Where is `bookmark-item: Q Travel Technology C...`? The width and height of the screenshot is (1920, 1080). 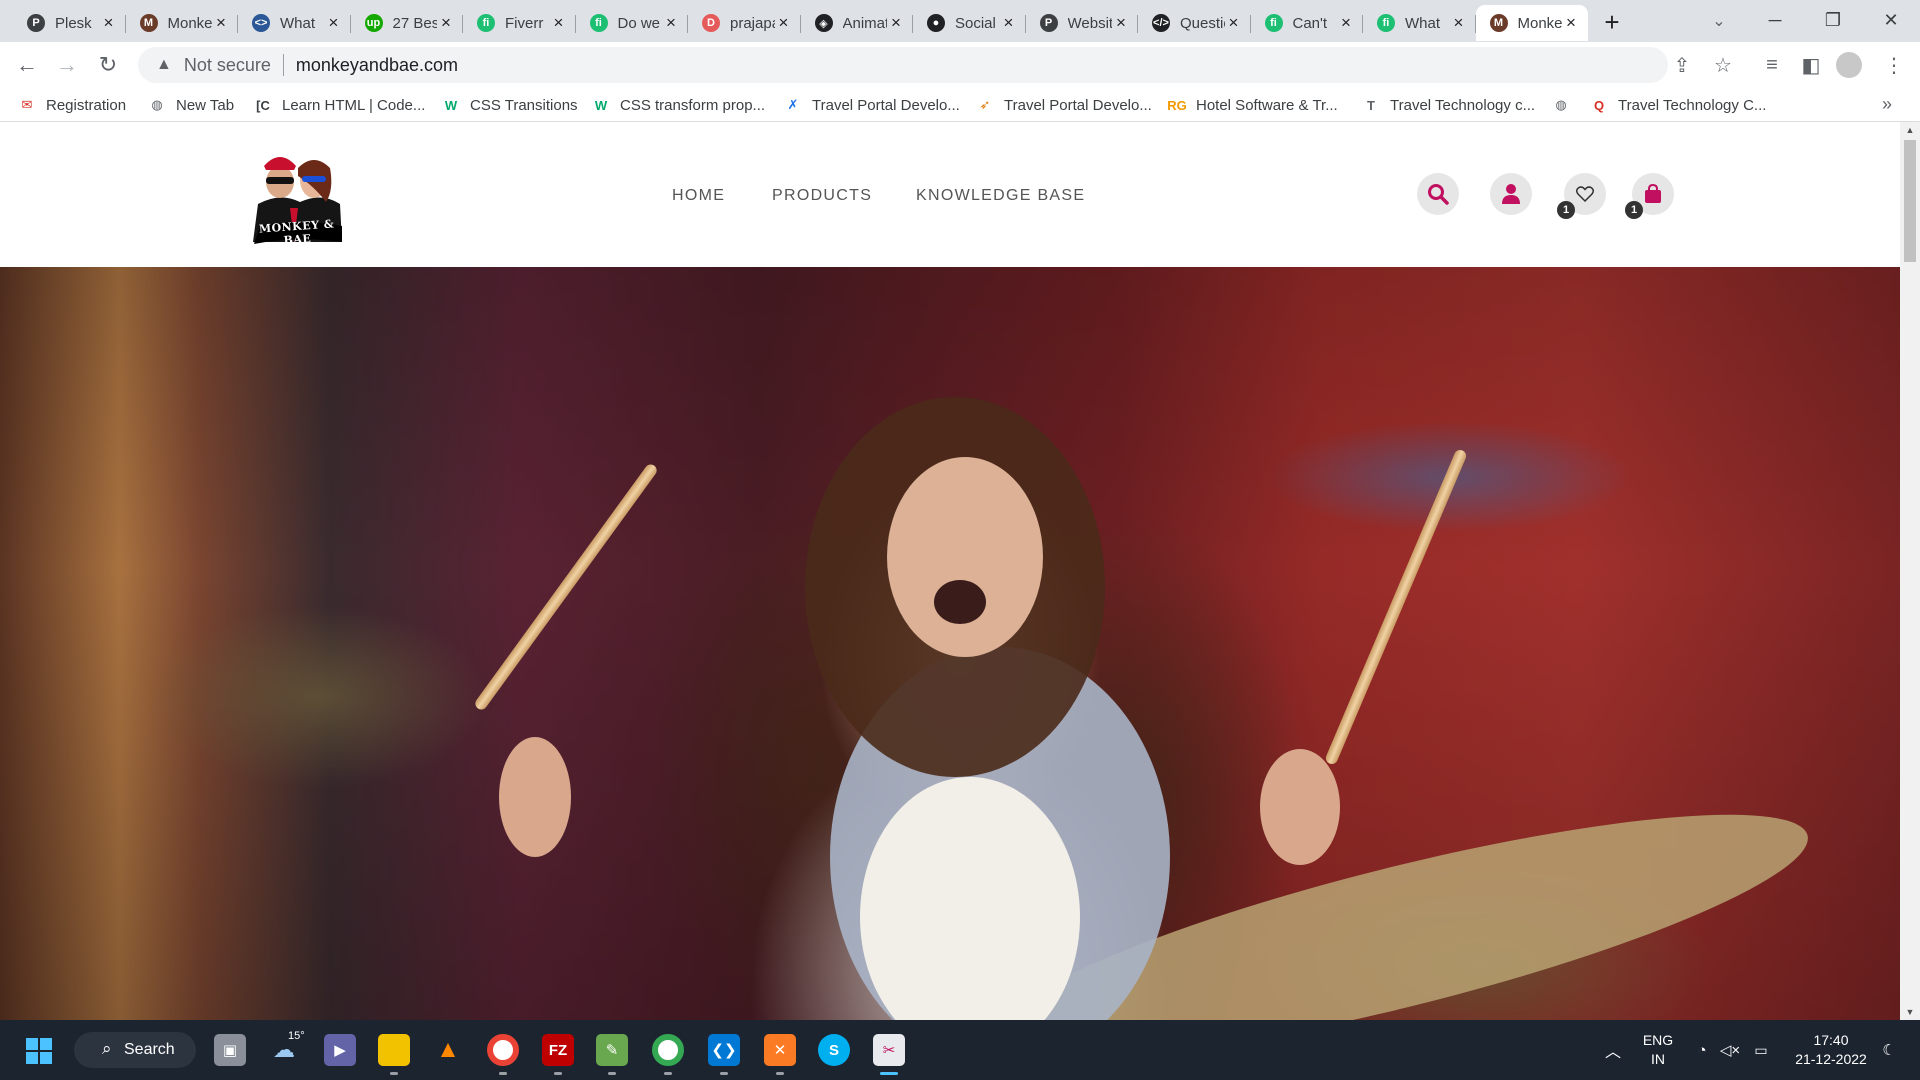
bookmark-item: Q Travel Technology C... is located at coordinates (1678, 105).